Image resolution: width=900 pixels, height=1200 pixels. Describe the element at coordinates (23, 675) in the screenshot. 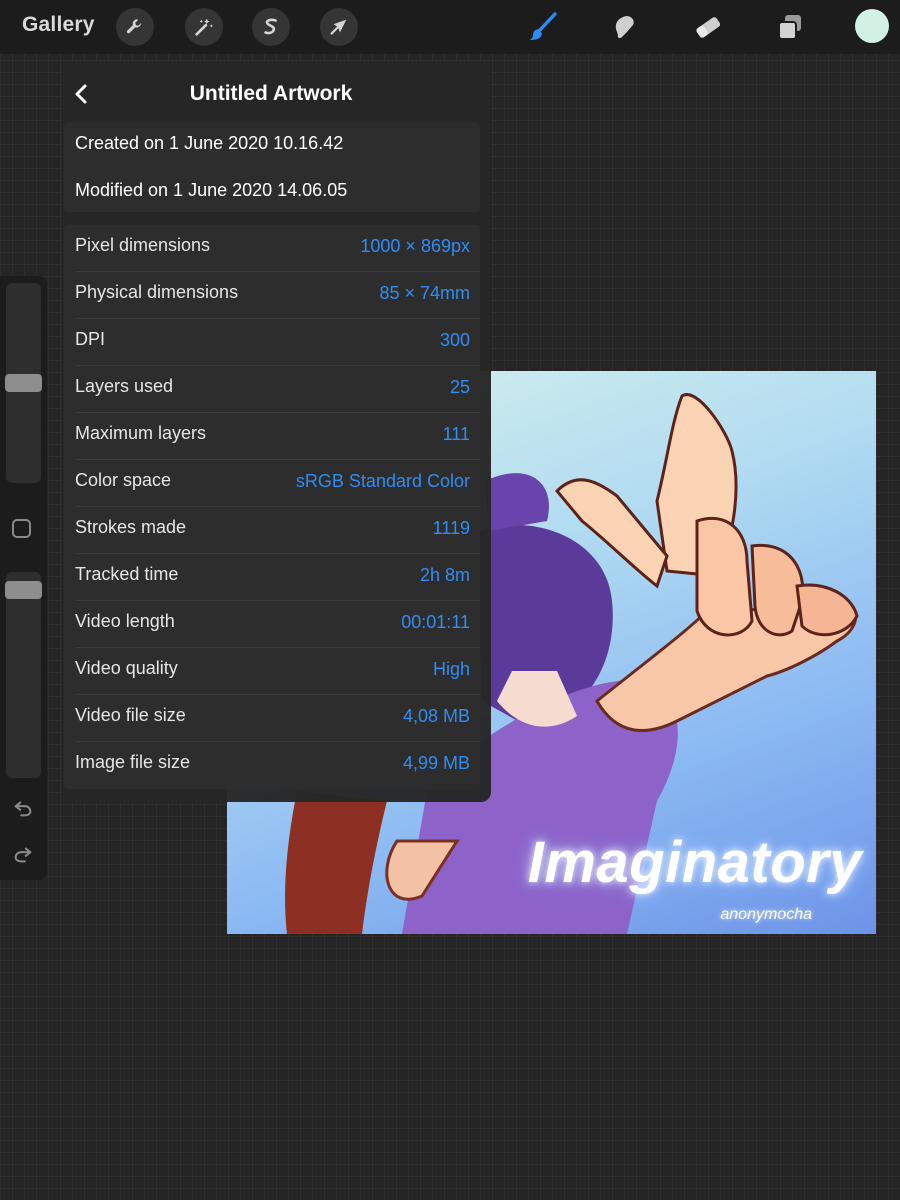

I see `opacity-slider` at that location.